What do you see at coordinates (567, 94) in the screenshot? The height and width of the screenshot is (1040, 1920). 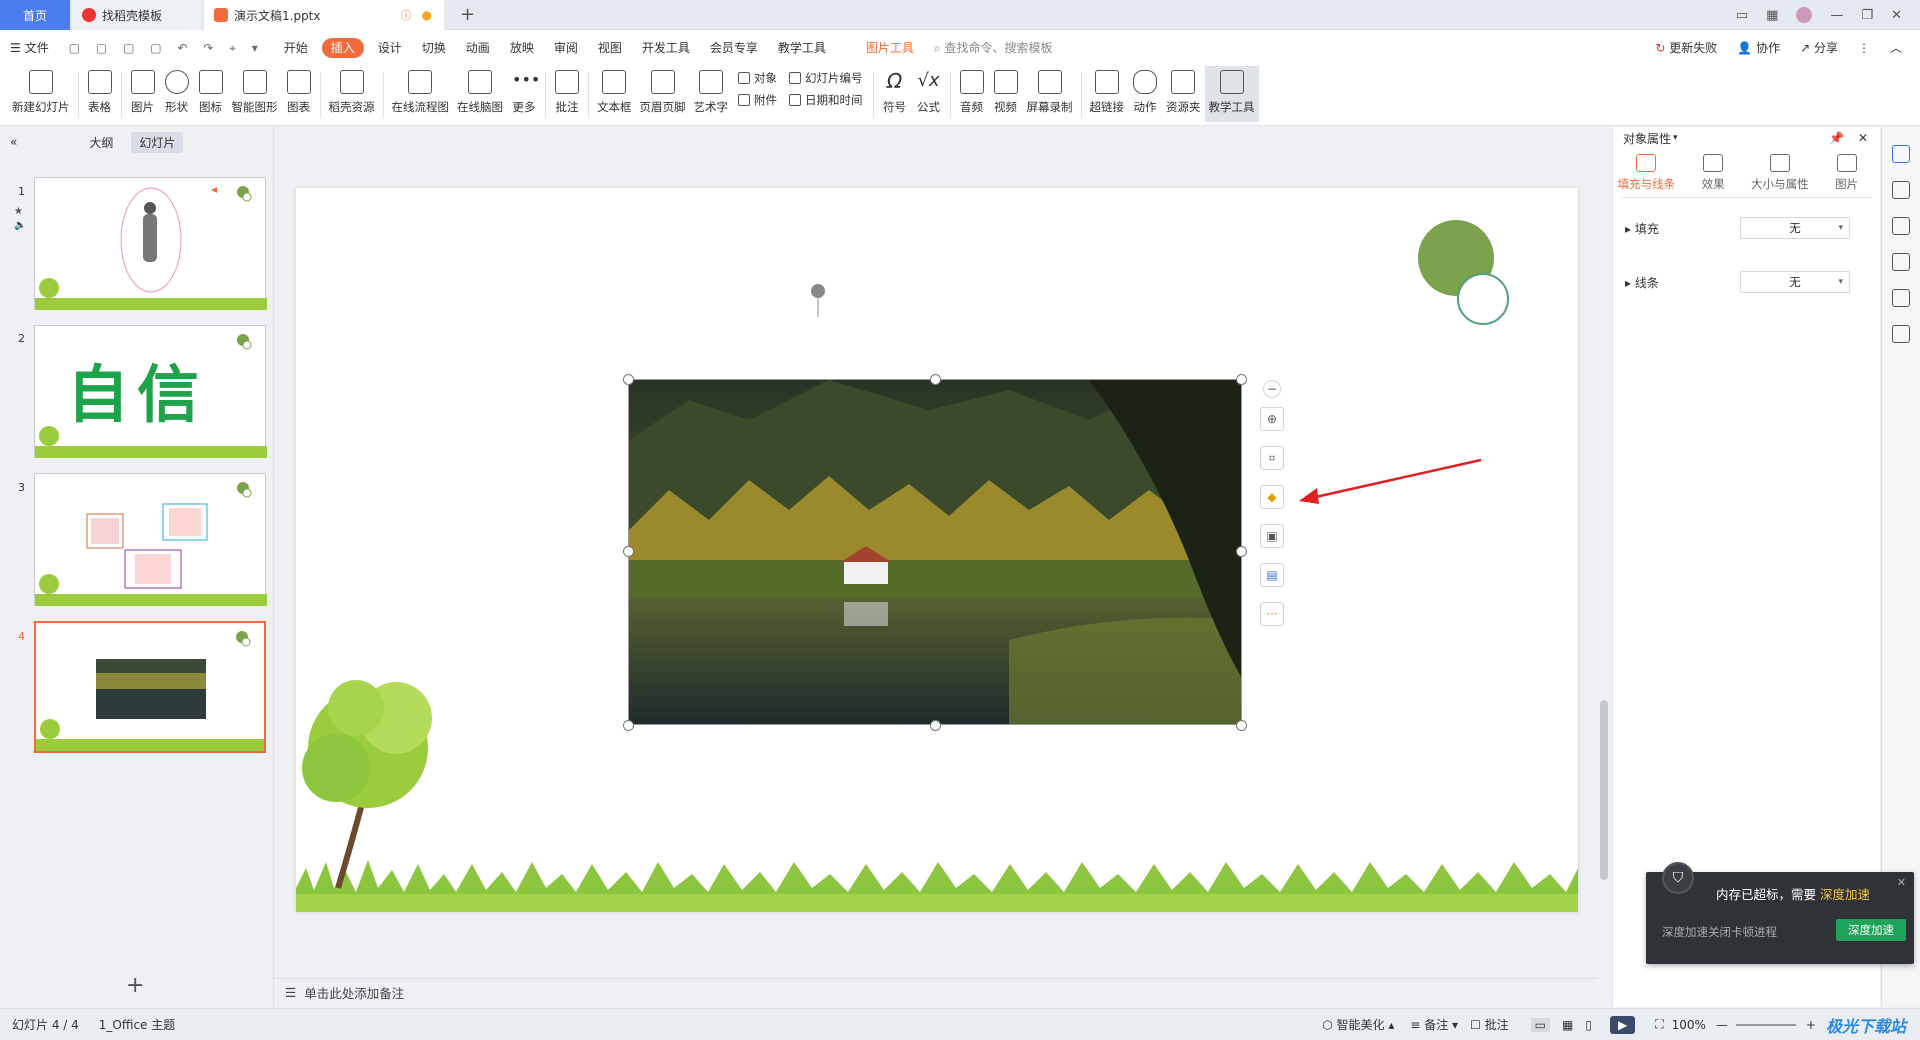 I see `comment-button: 批注` at bounding box center [567, 94].